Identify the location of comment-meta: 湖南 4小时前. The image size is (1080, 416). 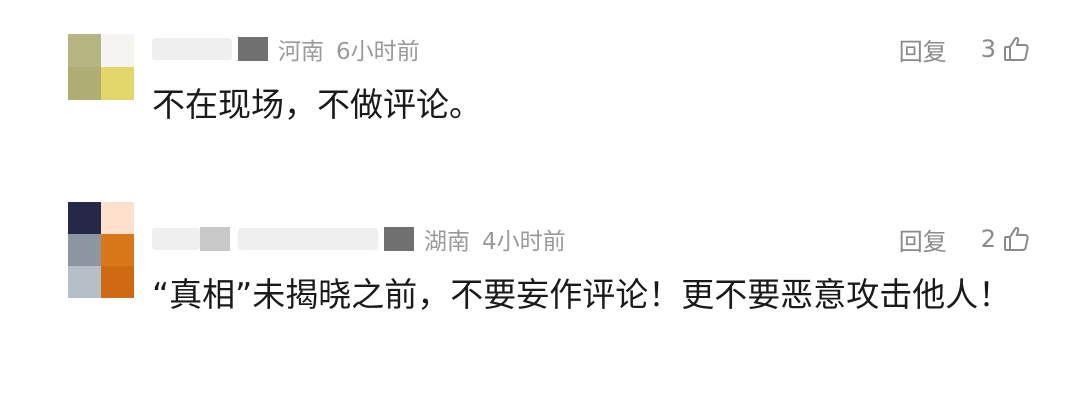
(359, 239).